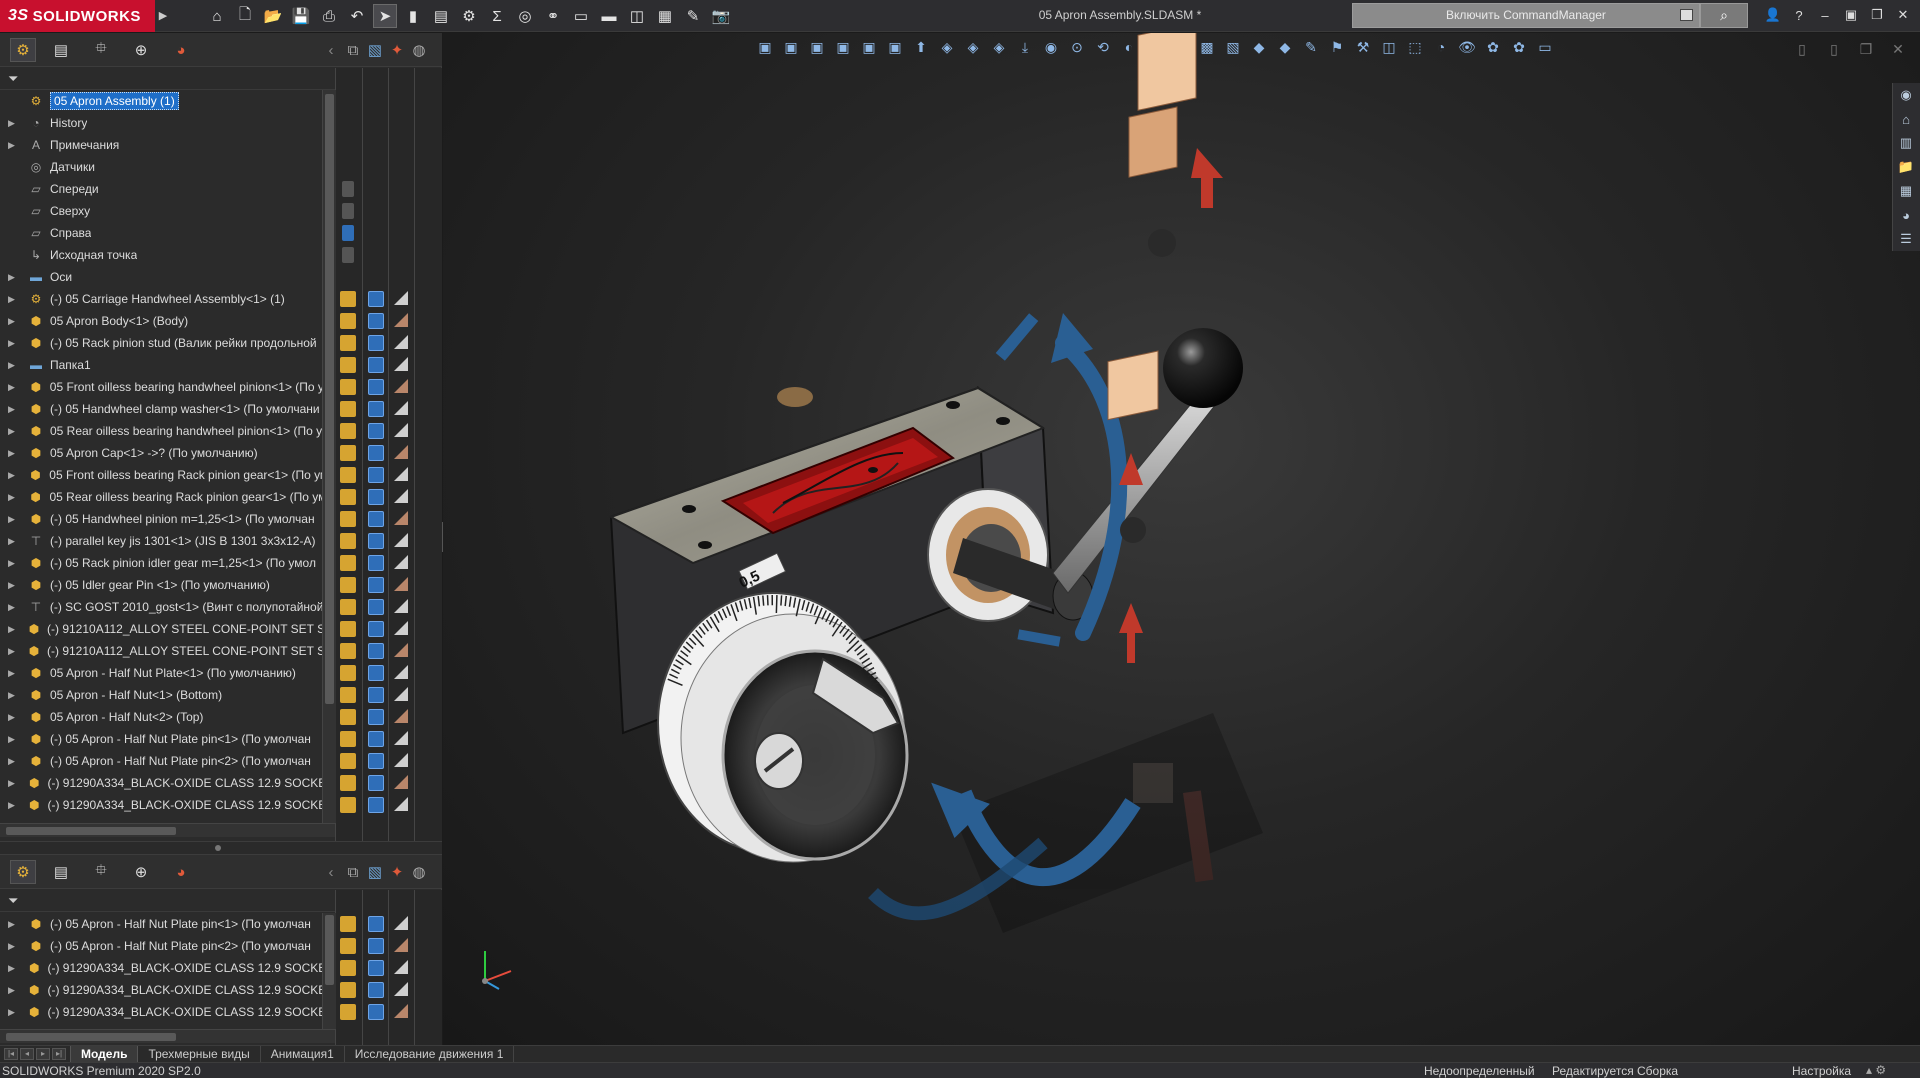  I want to click on tab-animation: Анимация1, so click(303, 1054).